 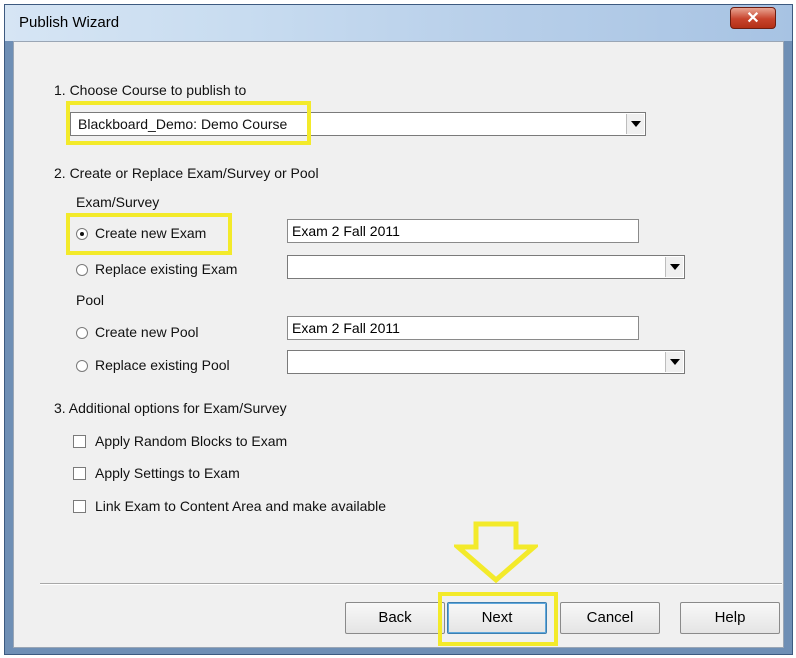 What do you see at coordinates (498, 619) in the screenshot?
I see `next-highlight-box` at bounding box center [498, 619].